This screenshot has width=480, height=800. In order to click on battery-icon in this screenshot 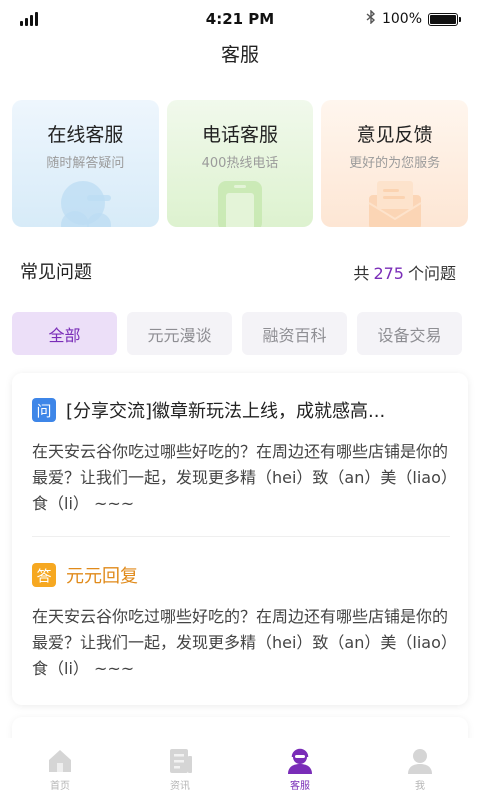, I will do `click(444, 19)`.